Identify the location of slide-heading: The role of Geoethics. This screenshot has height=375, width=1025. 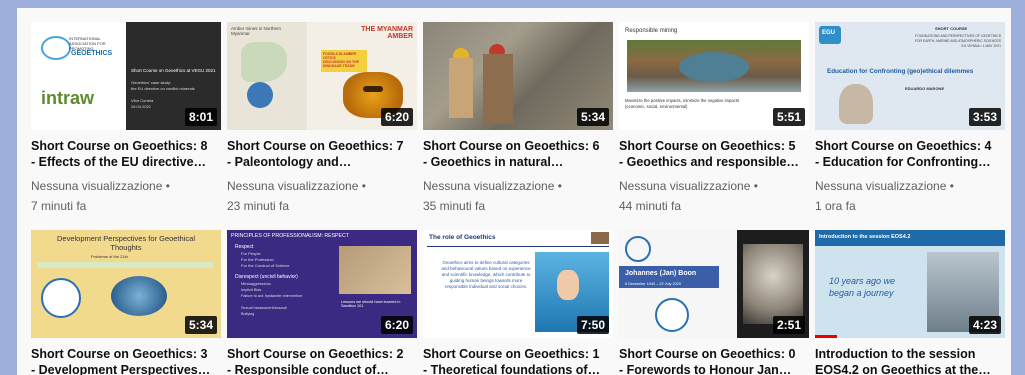
(462, 237).